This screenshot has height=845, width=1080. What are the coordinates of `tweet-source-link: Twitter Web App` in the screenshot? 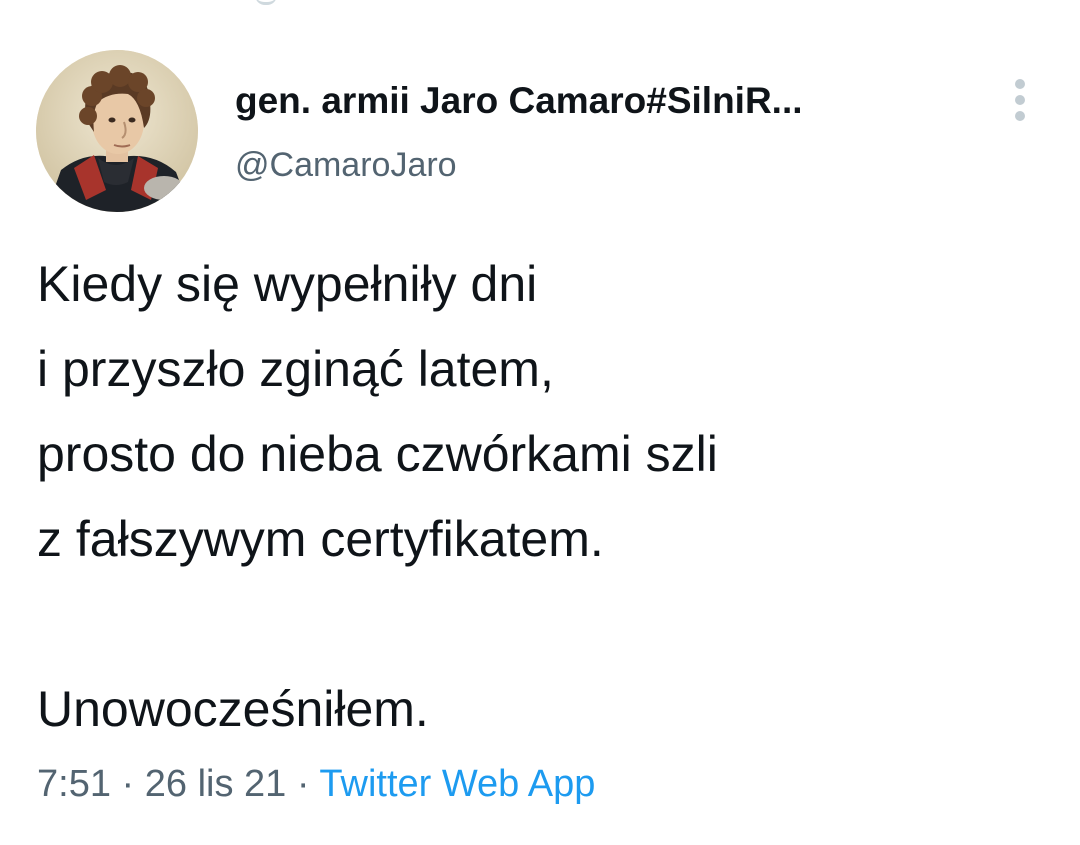 It's located at (457, 784).